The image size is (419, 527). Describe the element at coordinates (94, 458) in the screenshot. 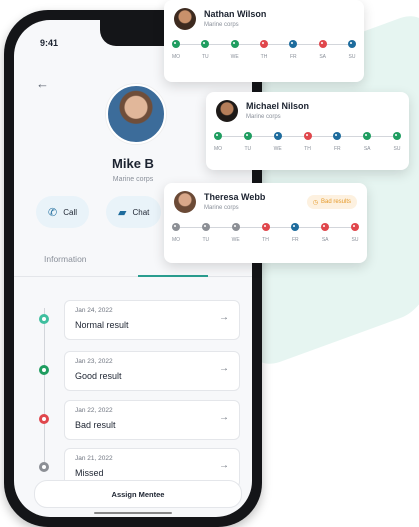

I see `result-date: Jan 21, 2022` at that location.